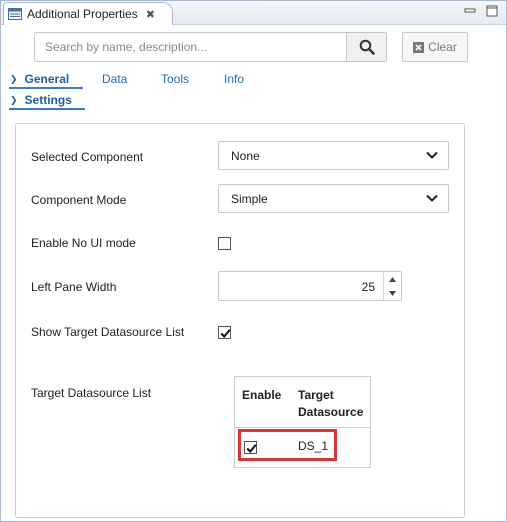 Image resolution: width=507 pixels, height=522 pixels. I want to click on close-tab-icon: ✖, so click(150, 14).